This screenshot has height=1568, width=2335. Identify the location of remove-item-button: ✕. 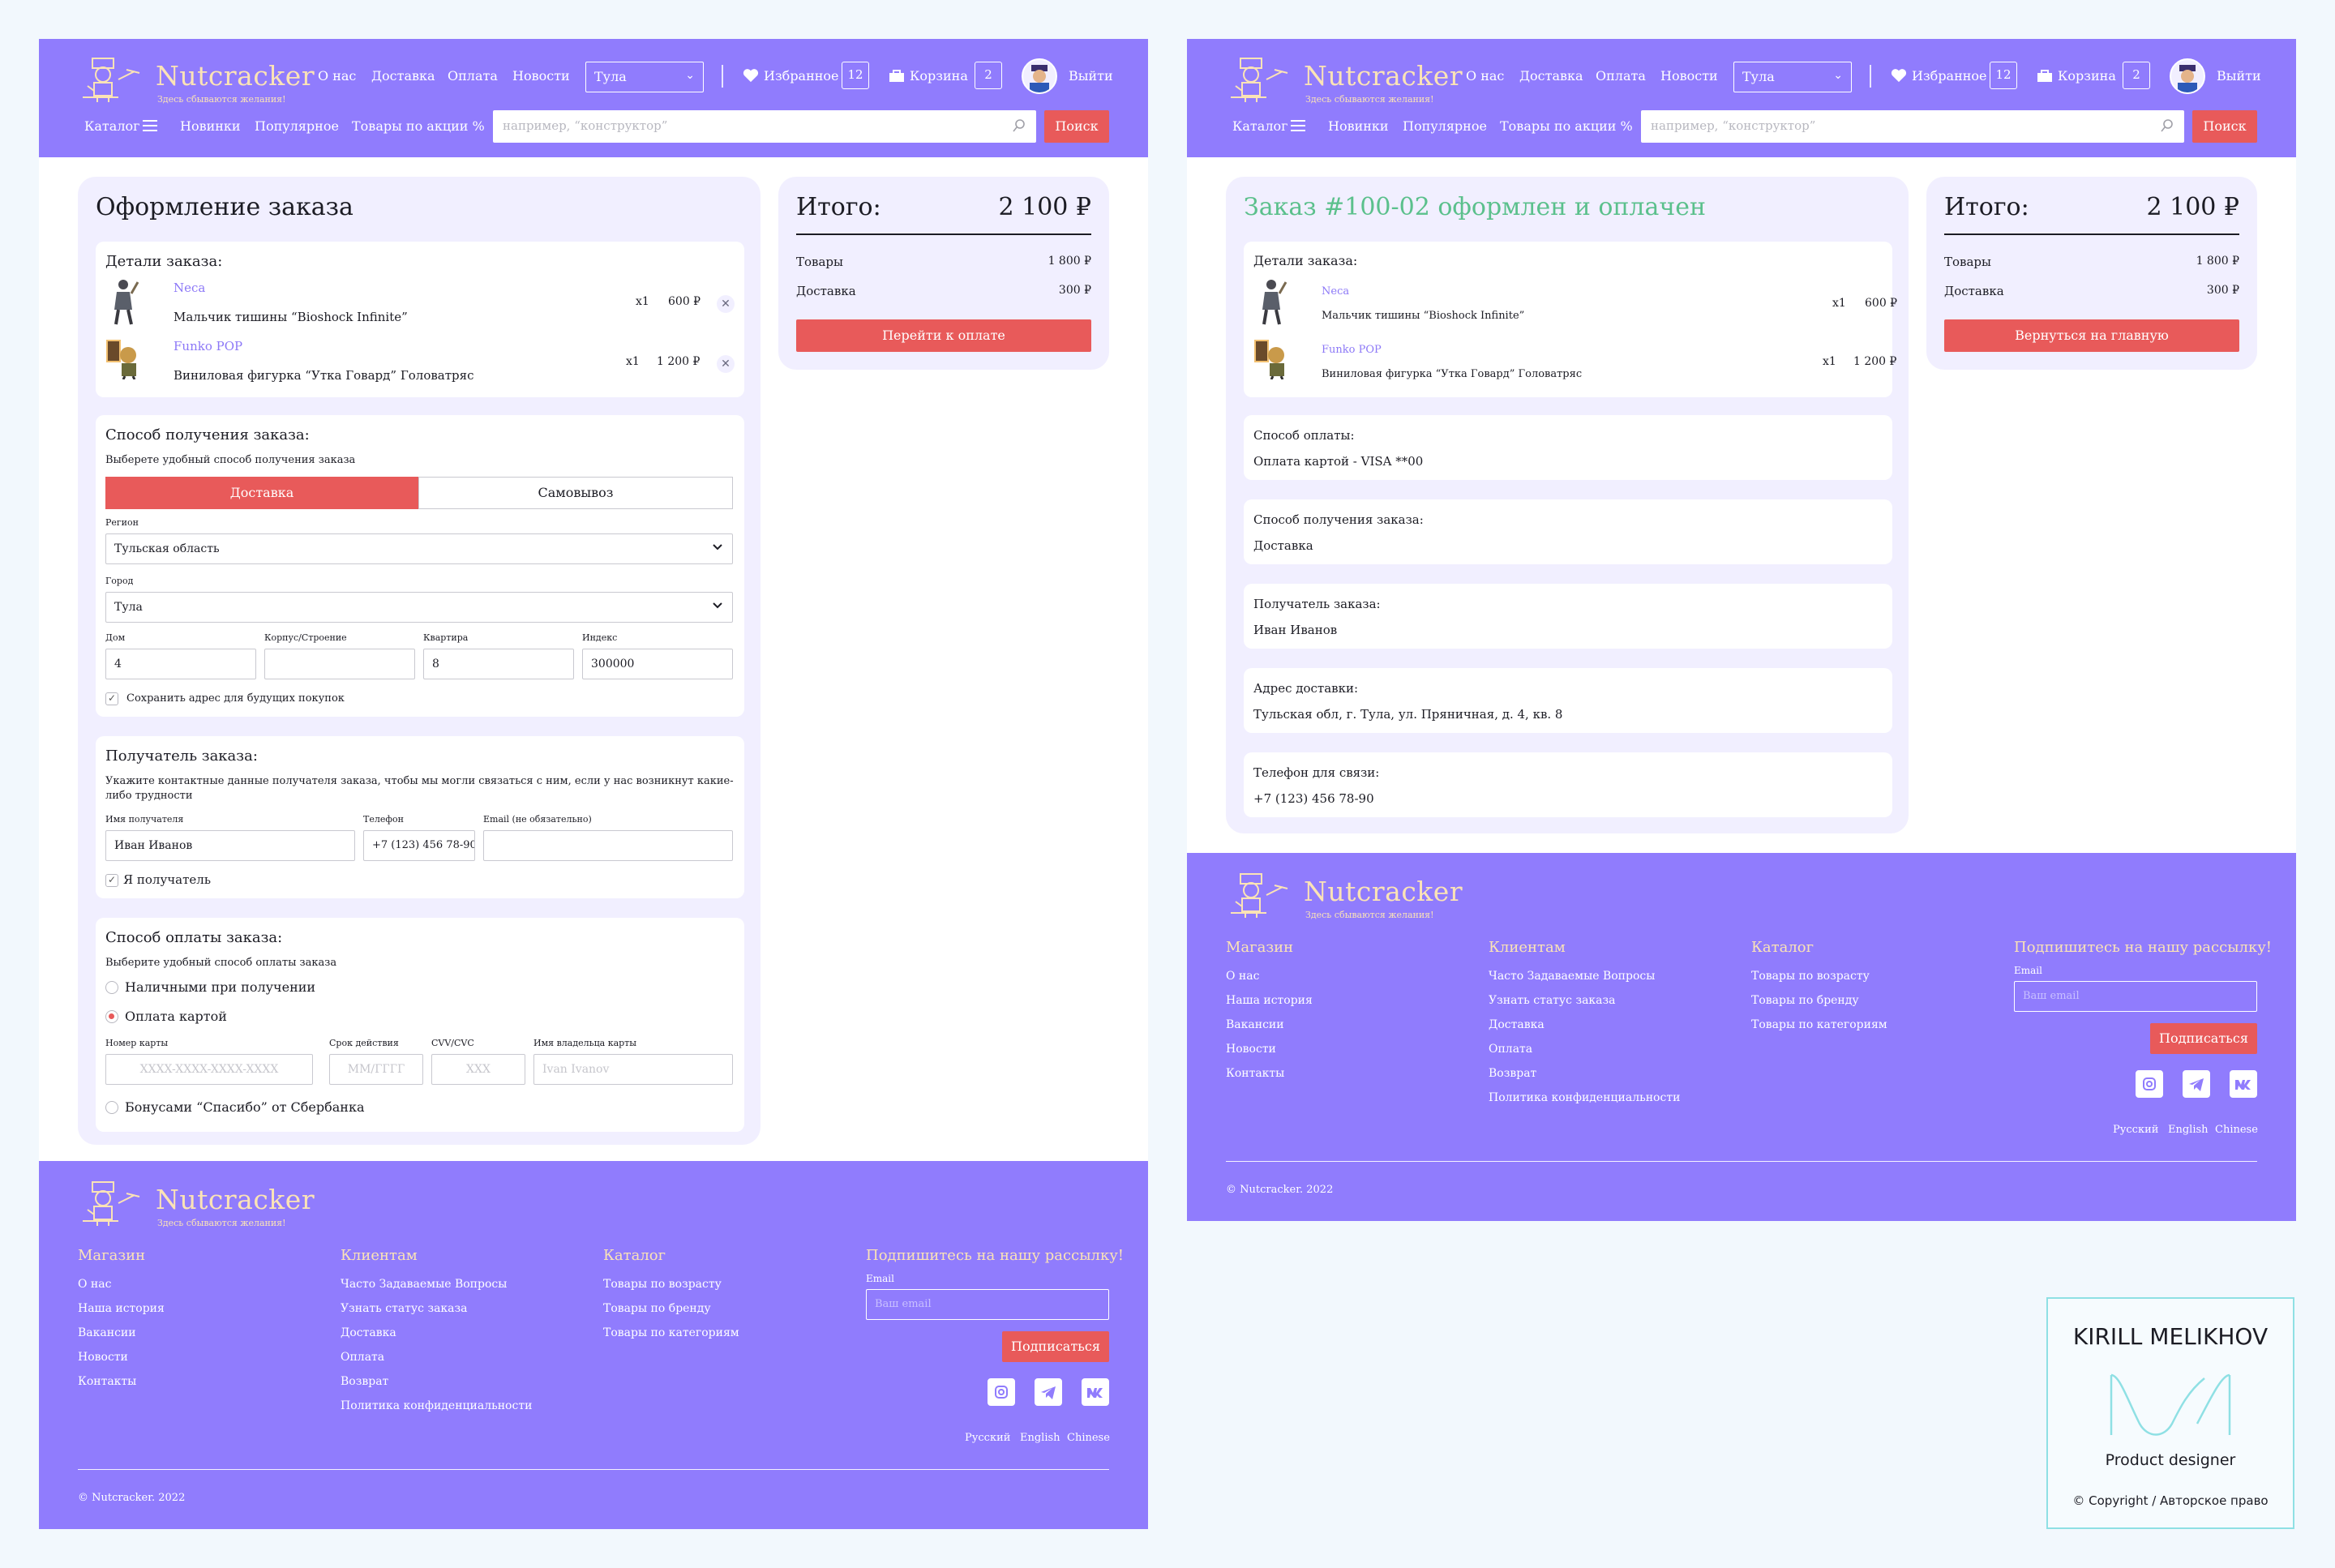
(726, 304).